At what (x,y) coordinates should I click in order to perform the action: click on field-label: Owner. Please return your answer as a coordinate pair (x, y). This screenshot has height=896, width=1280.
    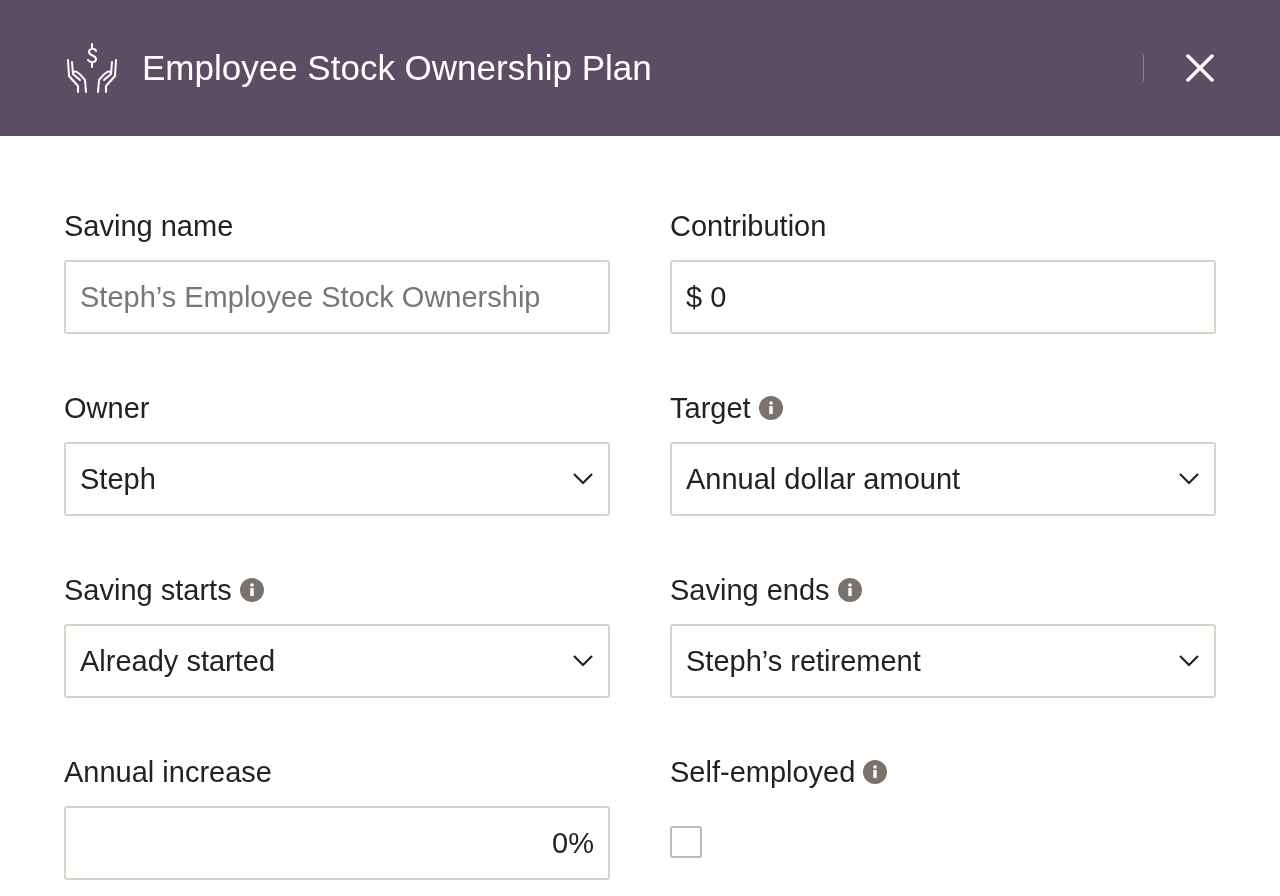
    Looking at the image, I should click on (107, 408).